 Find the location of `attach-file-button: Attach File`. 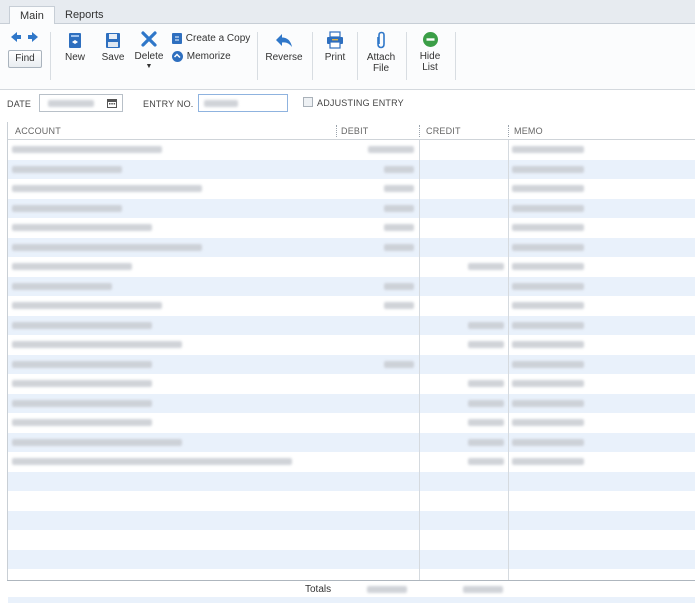

attach-file-button: Attach File is located at coordinates (381, 52).